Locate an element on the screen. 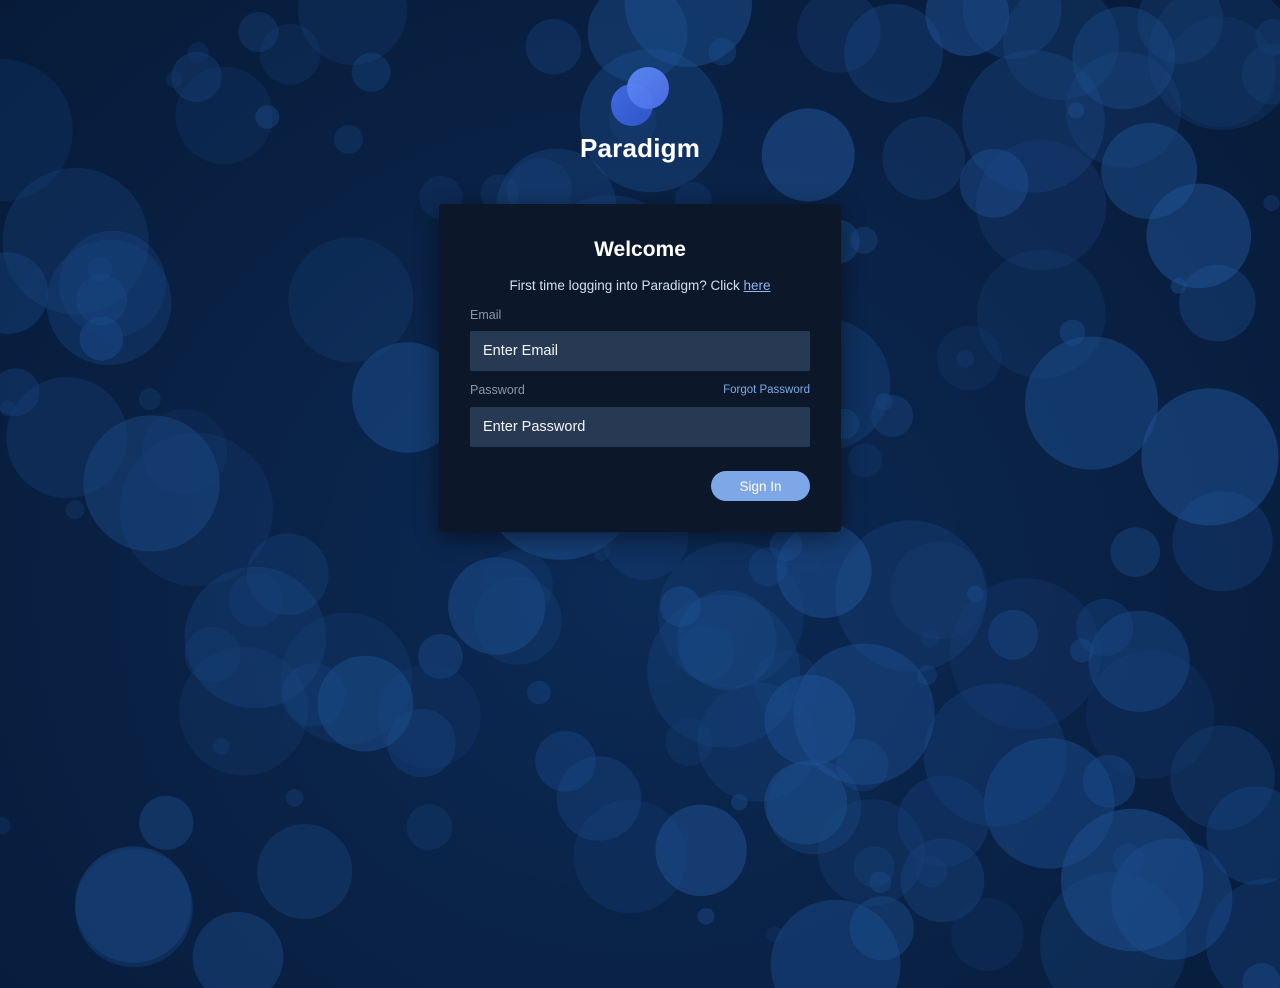 This screenshot has height=988, width=1280. email-input is located at coordinates (640, 351).